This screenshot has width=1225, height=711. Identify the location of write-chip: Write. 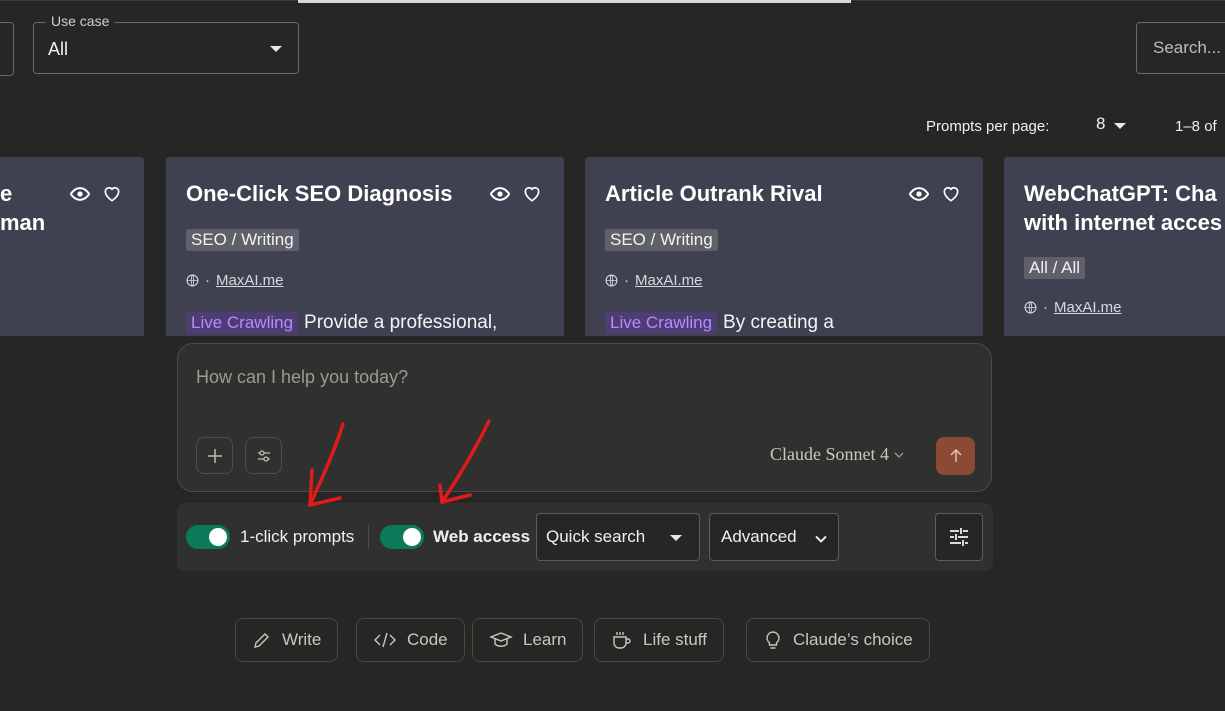
(287, 640).